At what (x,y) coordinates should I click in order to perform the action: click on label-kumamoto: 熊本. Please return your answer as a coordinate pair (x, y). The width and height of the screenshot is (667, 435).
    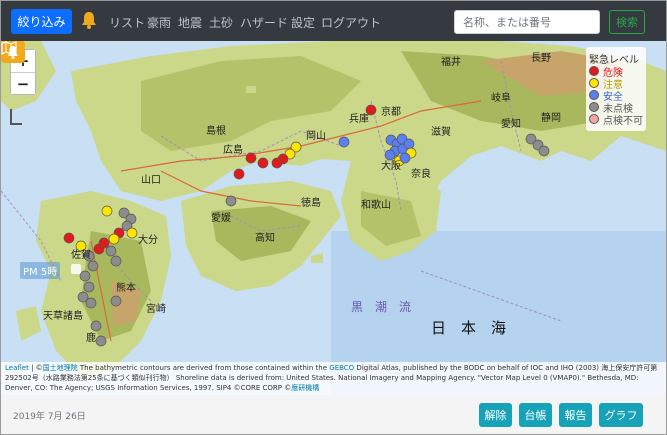
    Looking at the image, I should click on (126, 287).